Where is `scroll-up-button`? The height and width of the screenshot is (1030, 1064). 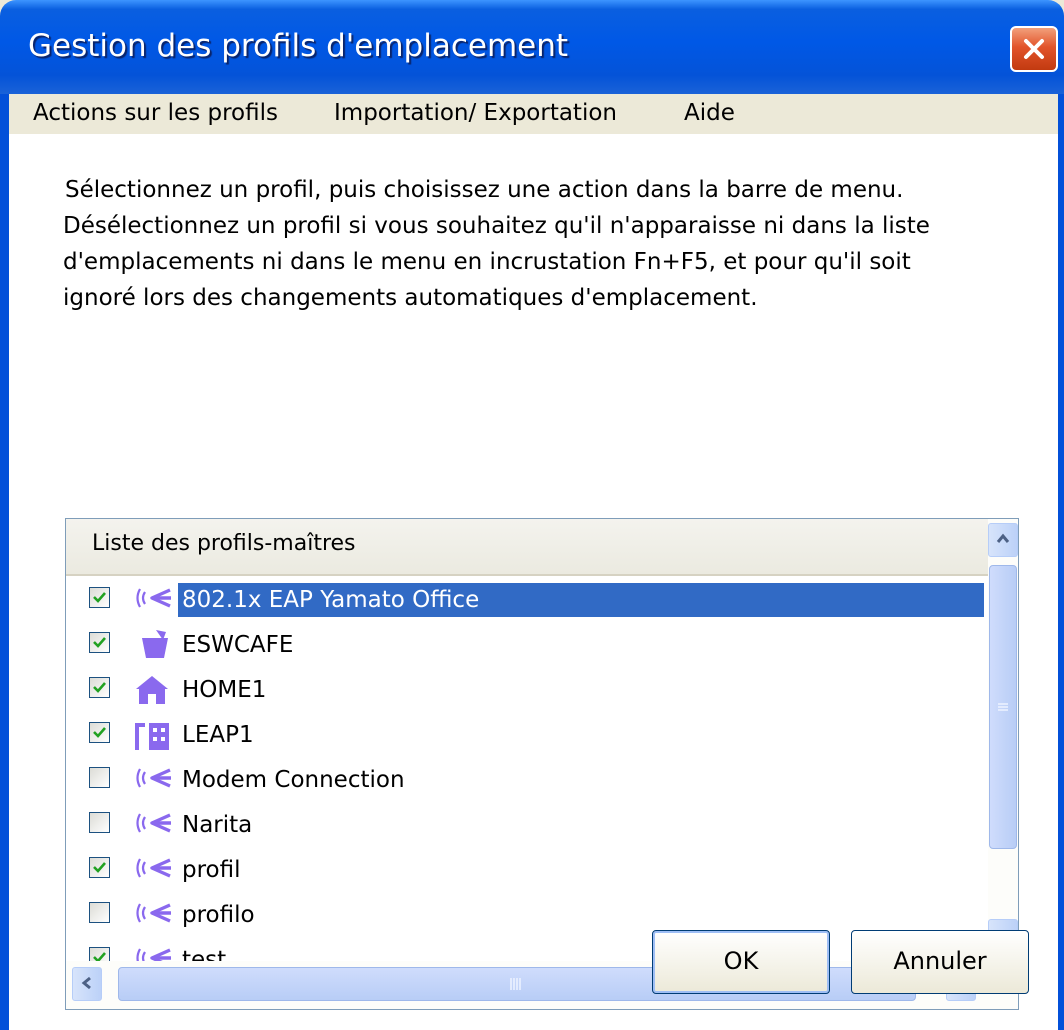
scroll-up-button is located at coordinates (1003, 540).